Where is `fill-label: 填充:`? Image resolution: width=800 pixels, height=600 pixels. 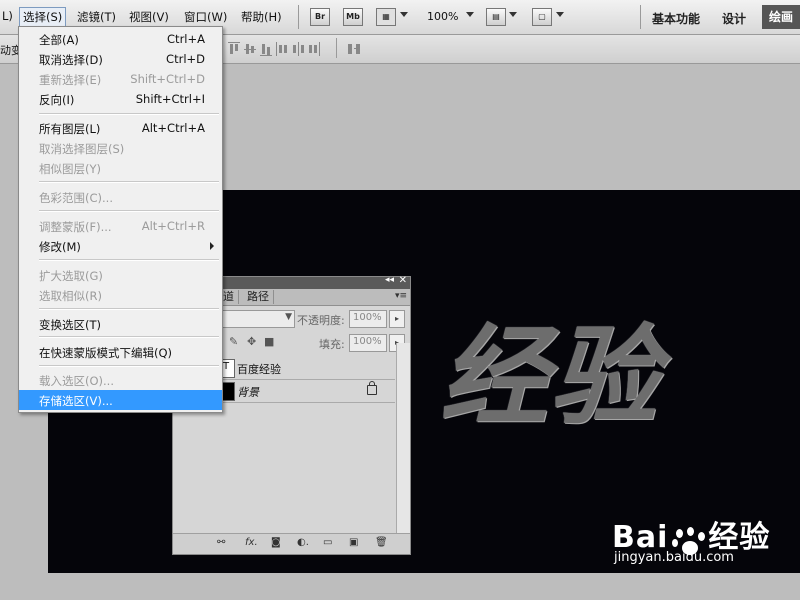
fill-label: 填充: is located at coordinates (332, 344).